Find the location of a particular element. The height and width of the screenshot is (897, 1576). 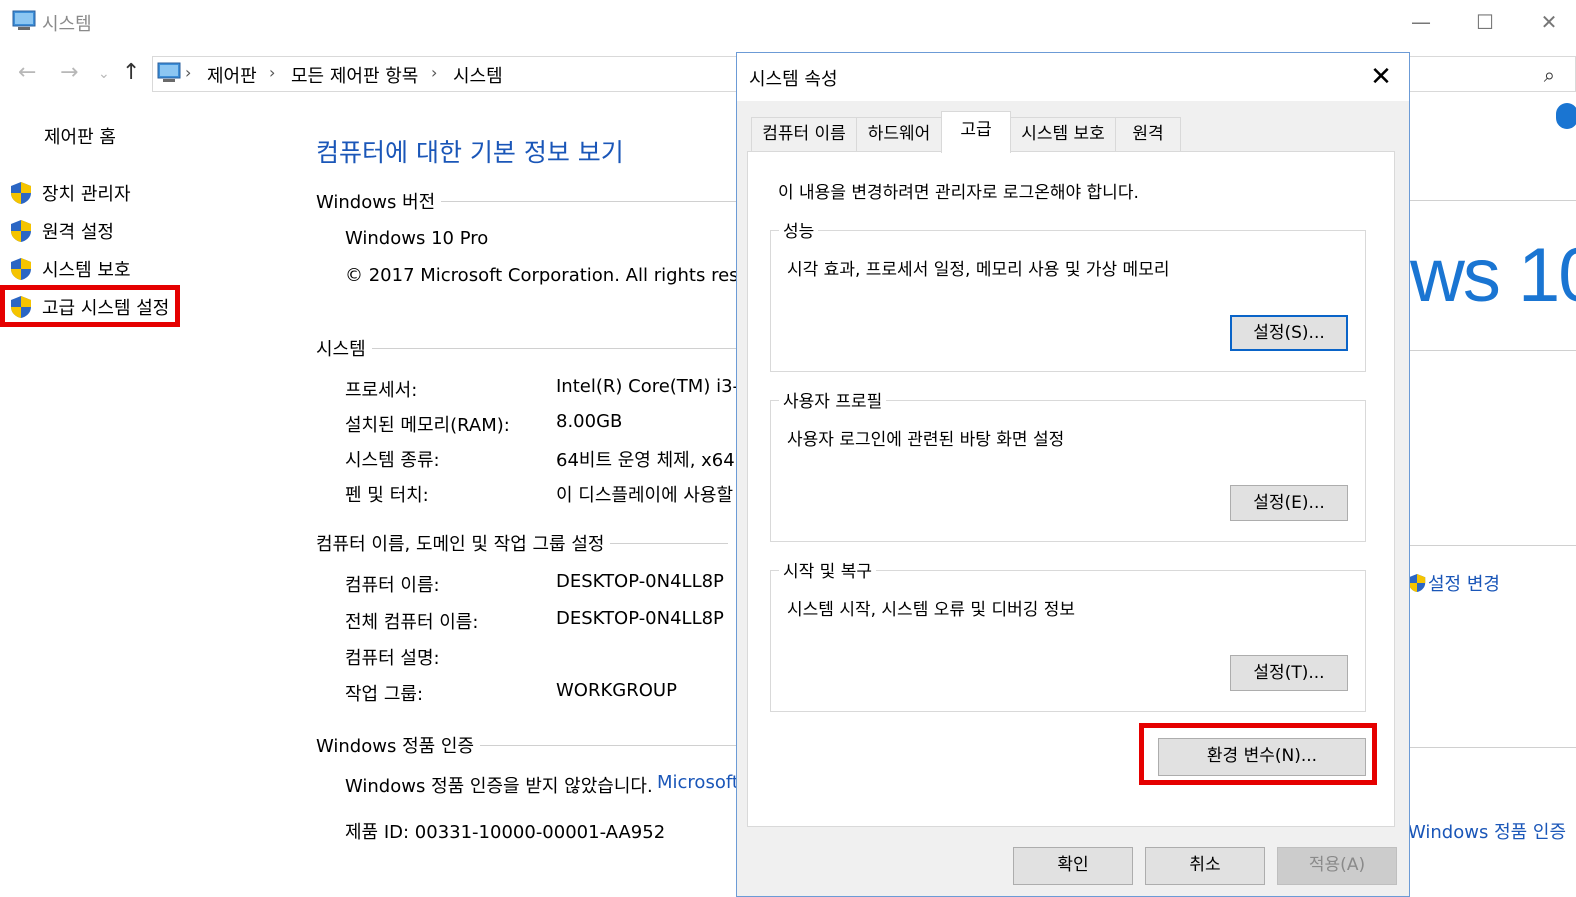

highlight-box-advanced-settings is located at coordinates (90, 306).